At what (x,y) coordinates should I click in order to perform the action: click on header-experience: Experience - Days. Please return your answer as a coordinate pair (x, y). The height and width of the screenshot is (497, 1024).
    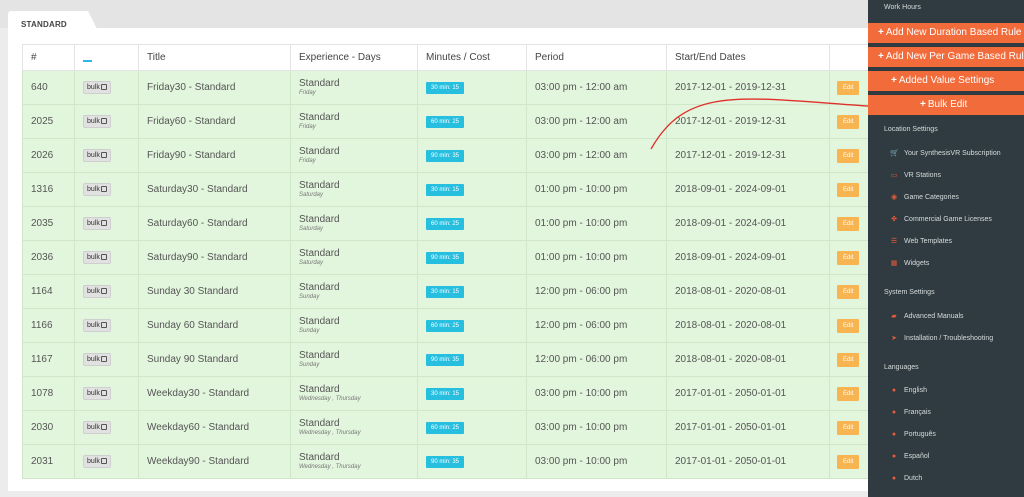
    Looking at the image, I should click on (354, 57).